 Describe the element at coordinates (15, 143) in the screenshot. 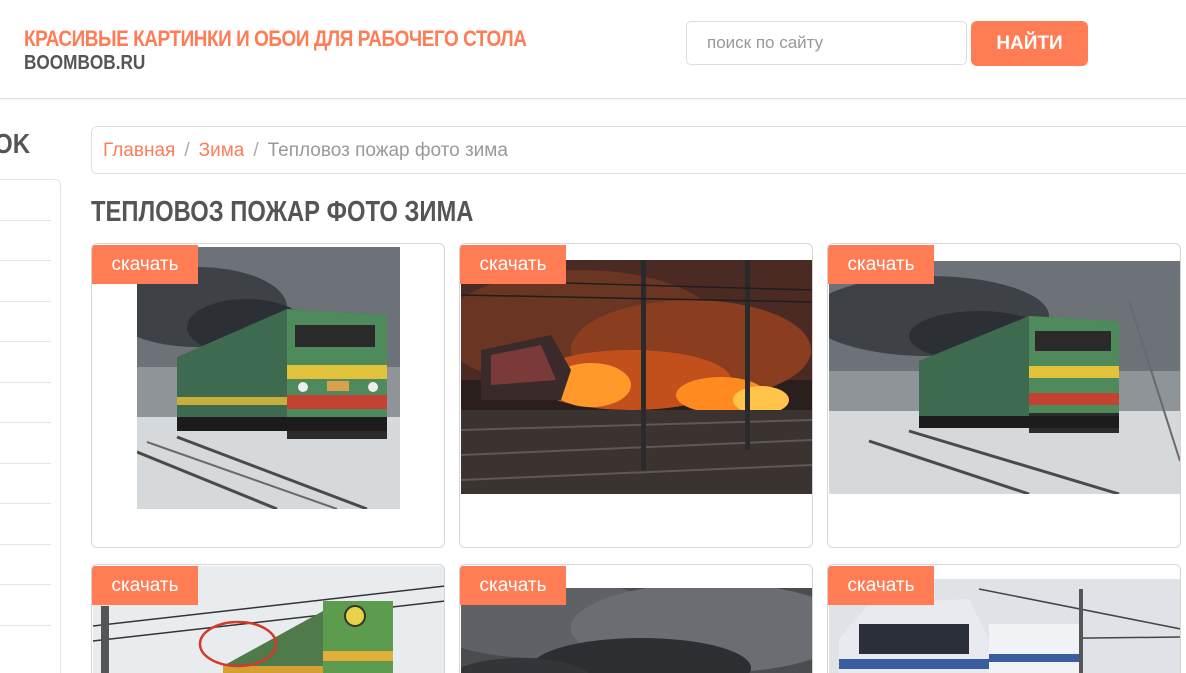

I see `sidebar-heading: OK` at that location.